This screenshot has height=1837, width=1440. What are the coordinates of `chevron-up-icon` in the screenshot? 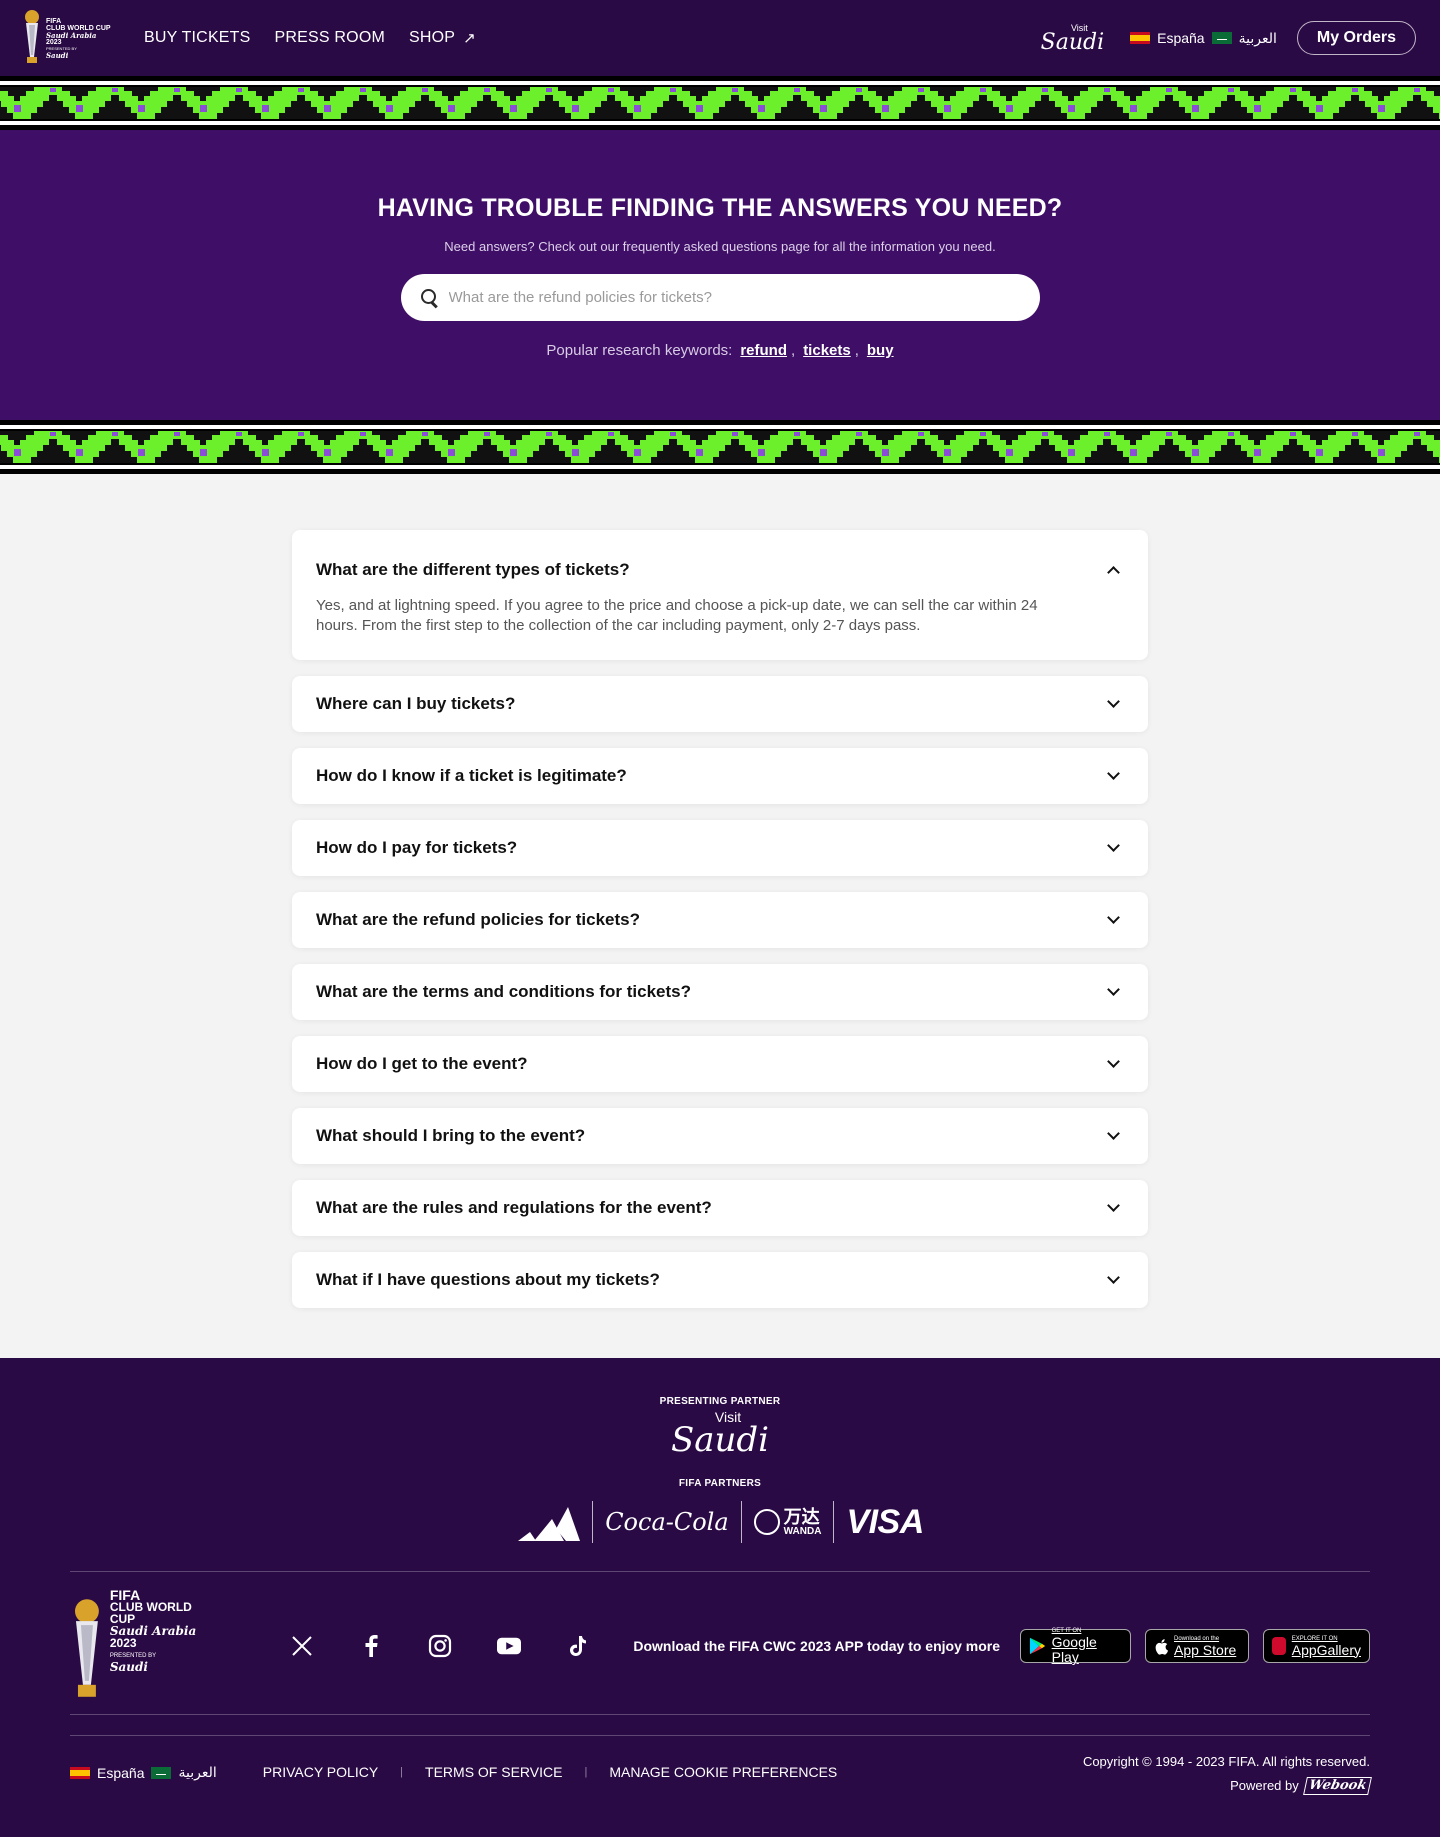 It's located at (1113, 572).